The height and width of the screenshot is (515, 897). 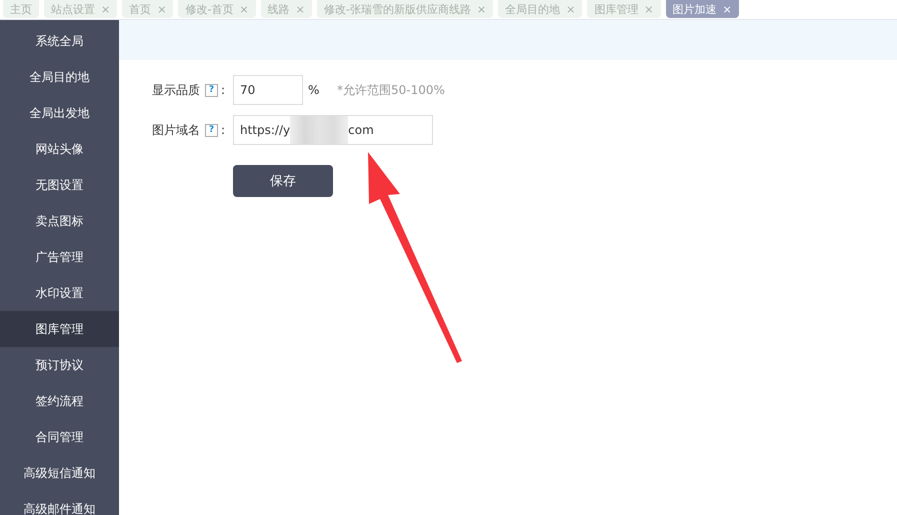 I want to click on field-label: 显示品质, so click(x=176, y=90).